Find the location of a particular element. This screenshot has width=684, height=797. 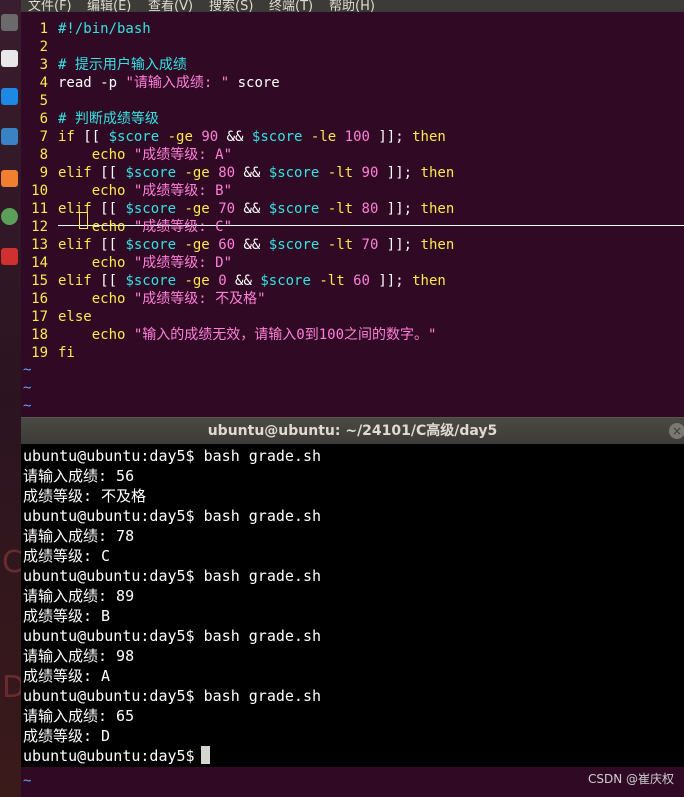

code-text: echo "成绩等级: A" is located at coordinates (145, 155).